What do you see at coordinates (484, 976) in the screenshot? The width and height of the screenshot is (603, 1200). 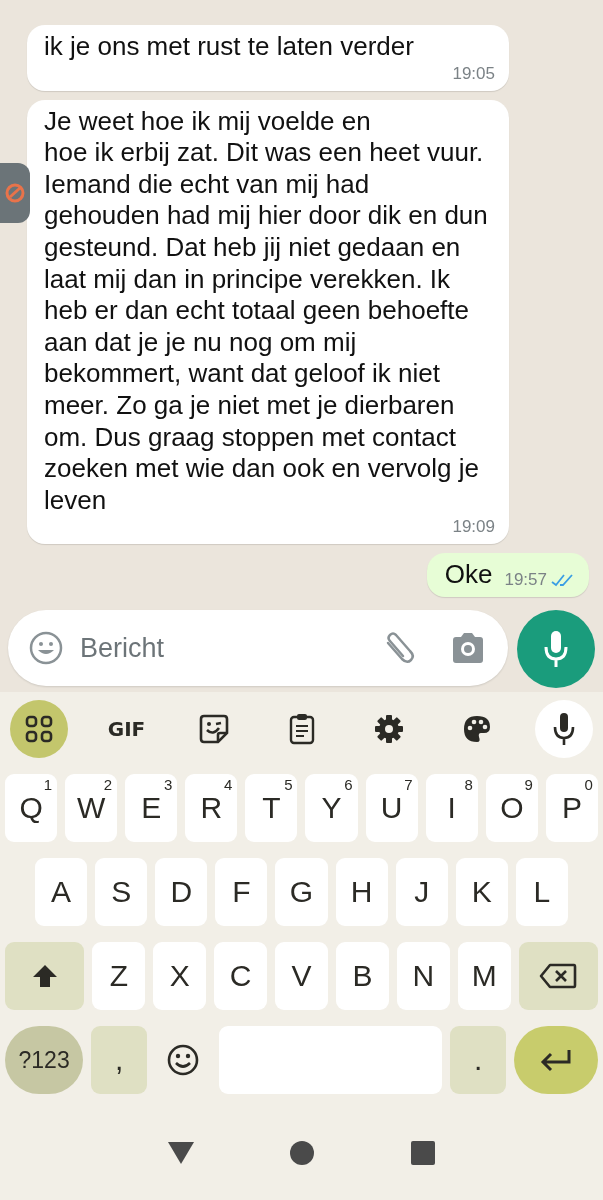 I see `key: M` at bounding box center [484, 976].